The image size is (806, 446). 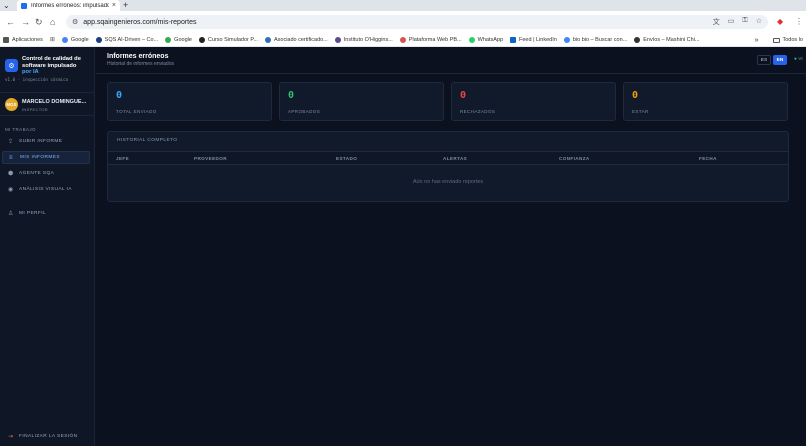 I want to click on agent-icon: ⬢, so click(x=11, y=174).